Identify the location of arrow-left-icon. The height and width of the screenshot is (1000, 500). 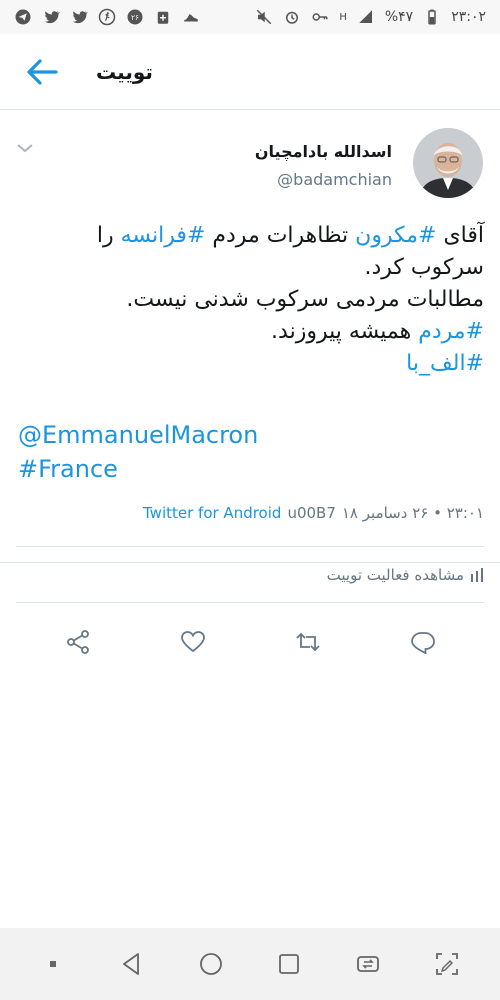
(42, 72).